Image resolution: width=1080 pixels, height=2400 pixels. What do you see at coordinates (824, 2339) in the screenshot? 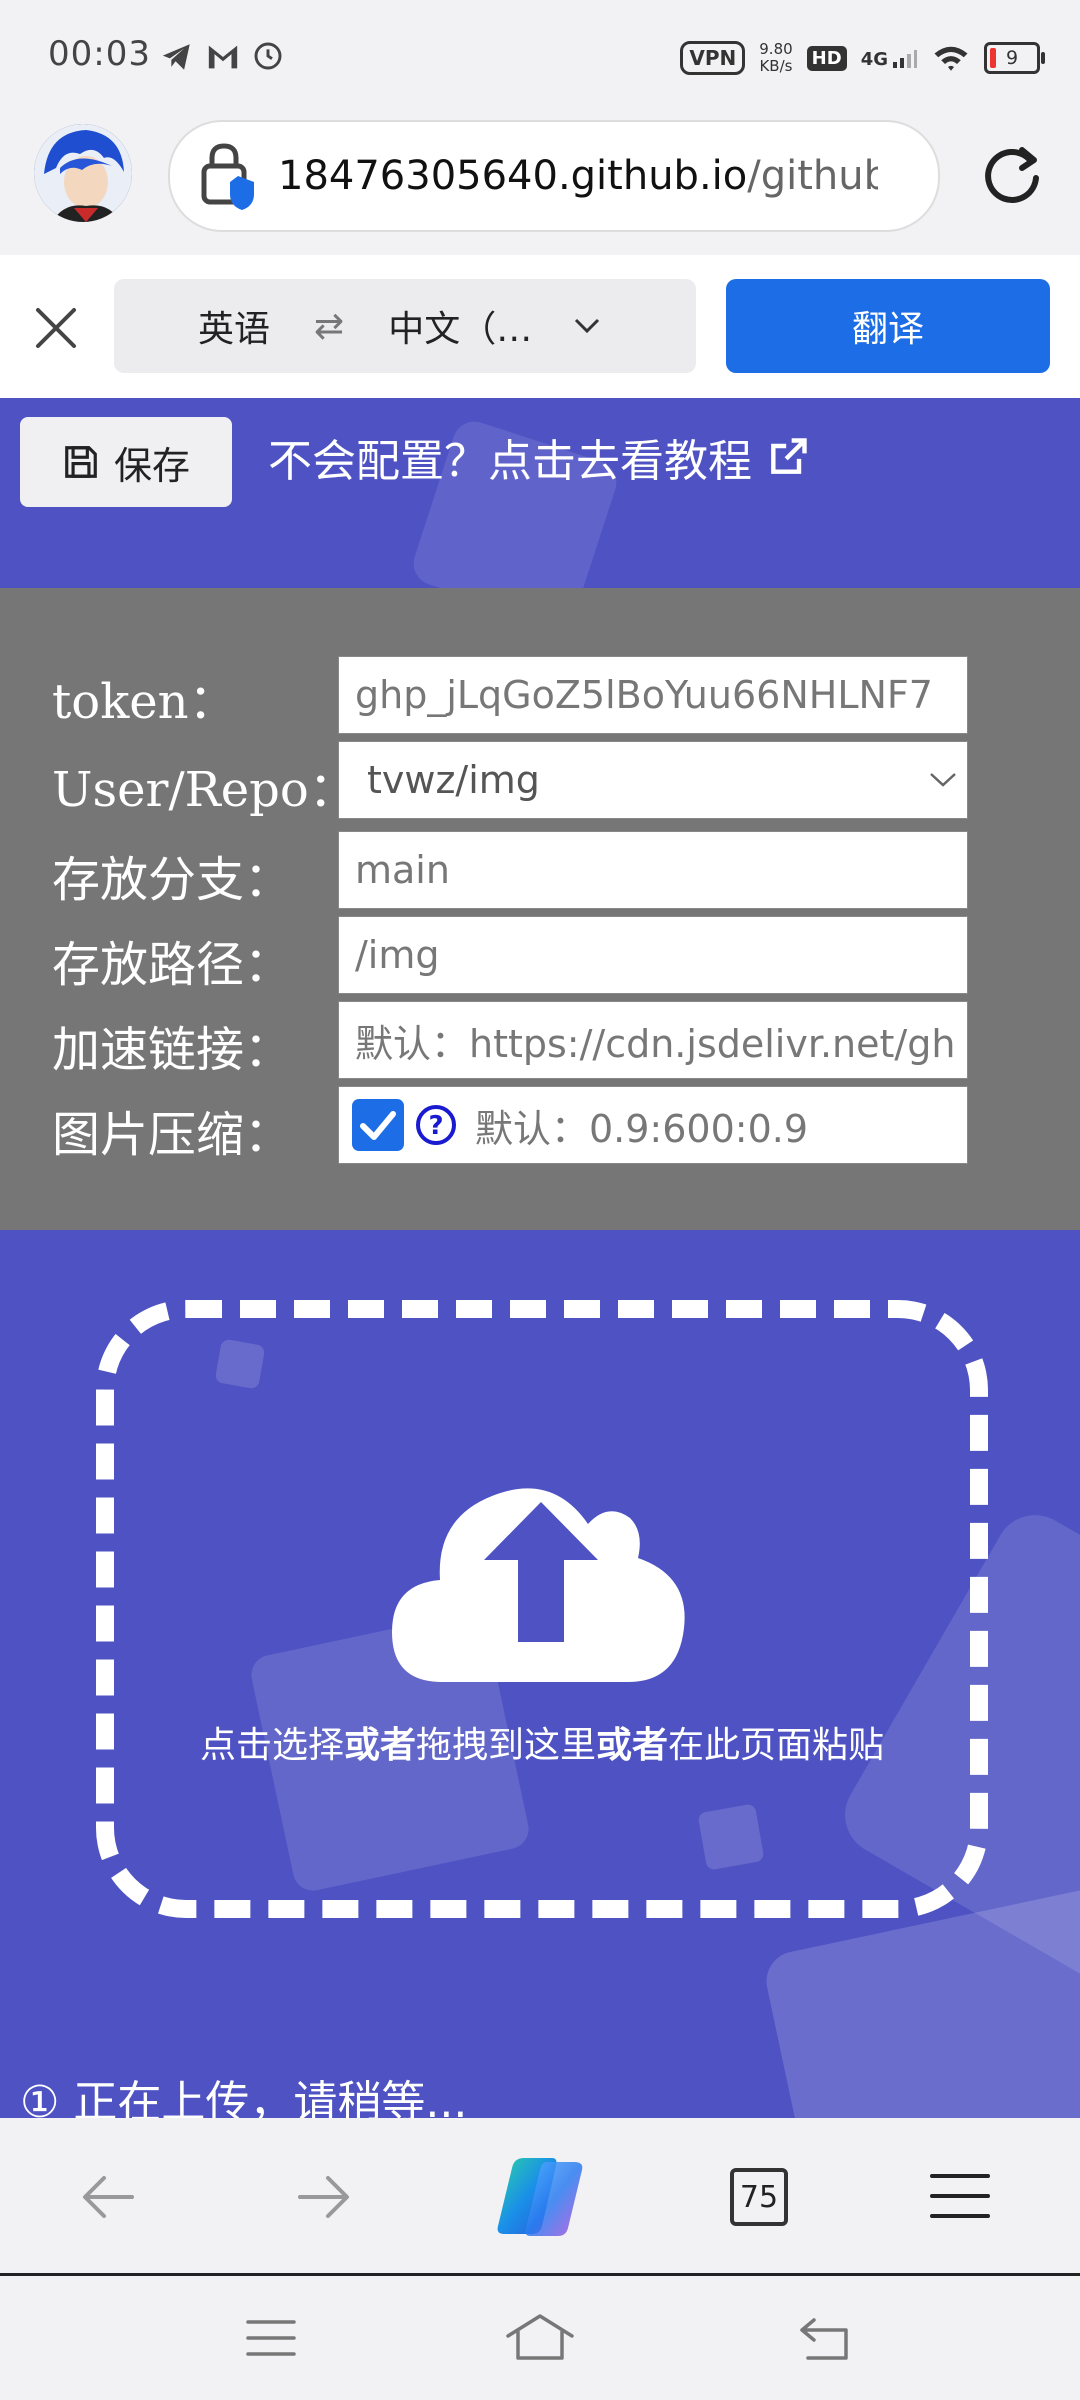
I see `system-back-icon` at bounding box center [824, 2339].